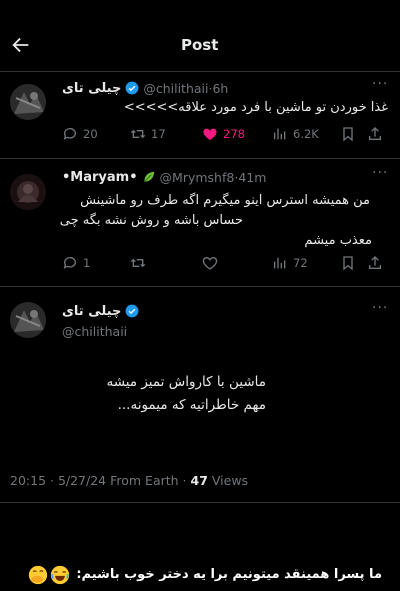 The width and height of the screenshot is (400, 591). Describe the element at coordinates (87, 263) in the screenshot. I see `reply-count: 1` at that location.